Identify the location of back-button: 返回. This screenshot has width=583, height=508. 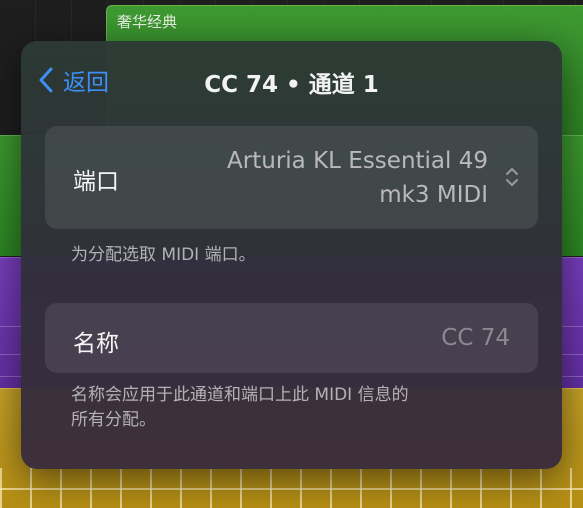
(74, 80).